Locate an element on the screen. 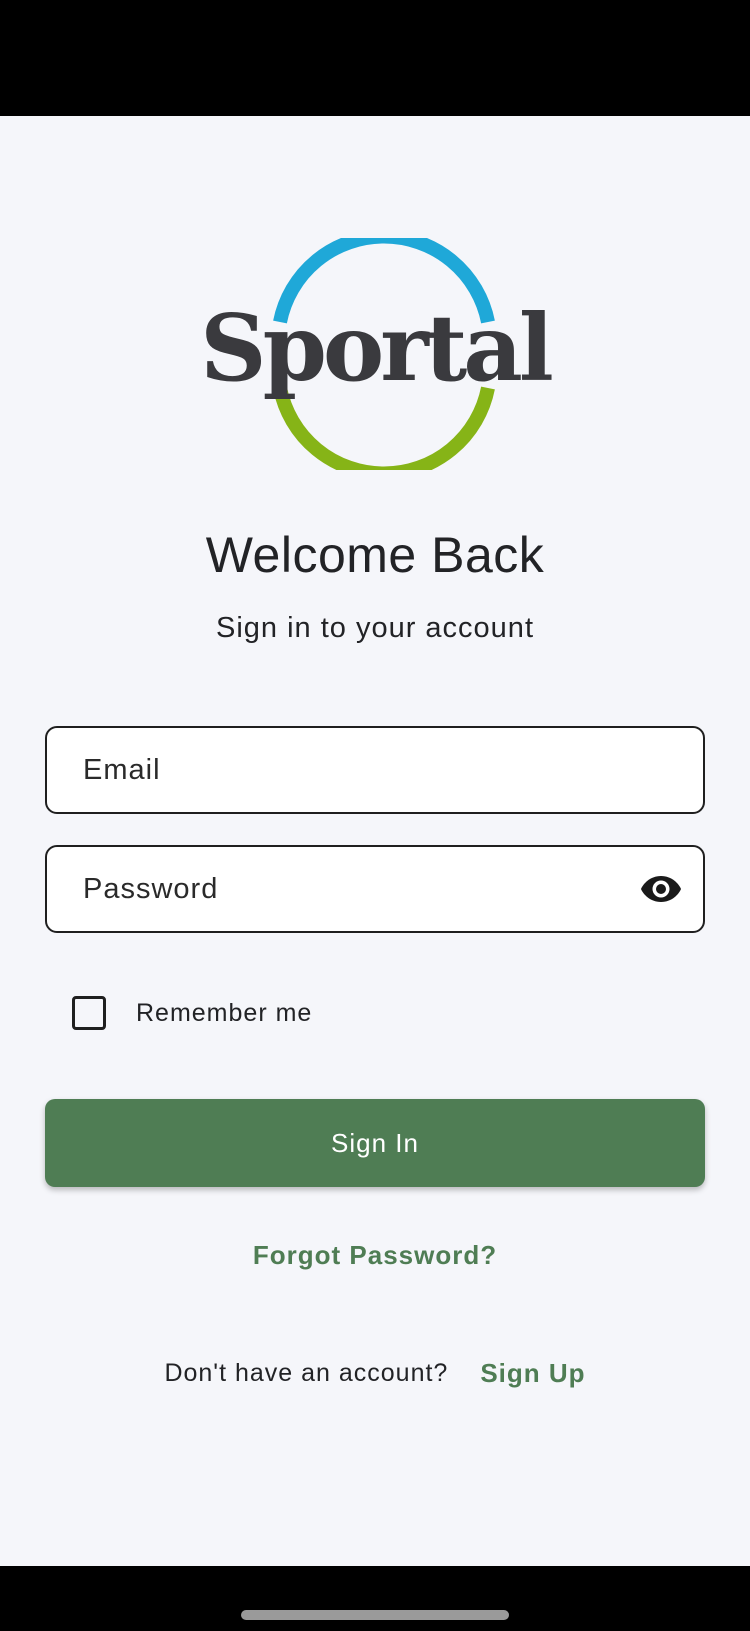 This screenshot has width=750, height=1631. email-input is located at coordinates (363, 770).